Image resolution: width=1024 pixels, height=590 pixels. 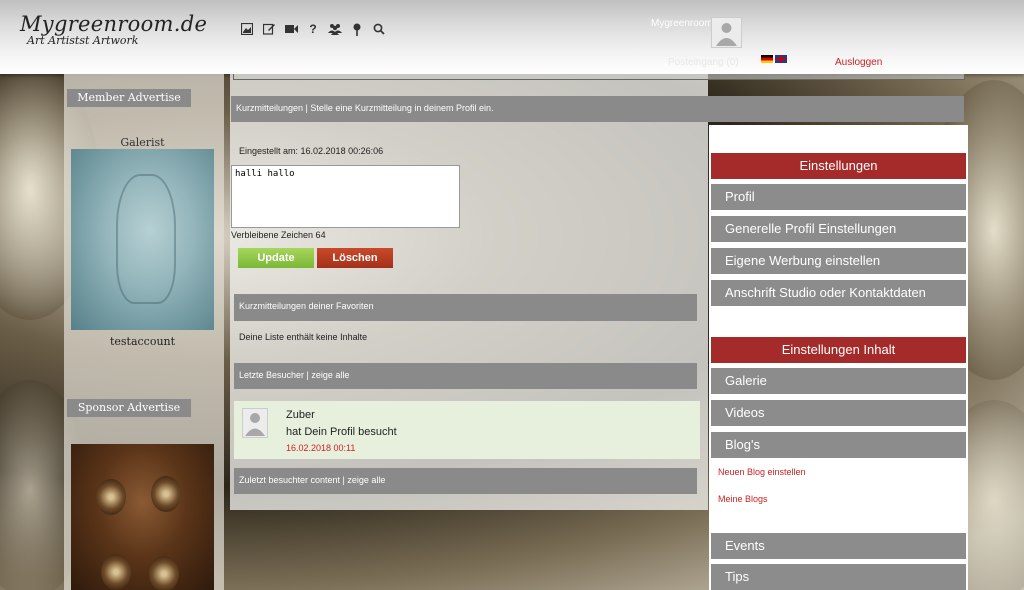 What do you see at coordinates (142, 341) in the screenshot?
I see `member-name: testaccount` at bounding box center [142, 341].